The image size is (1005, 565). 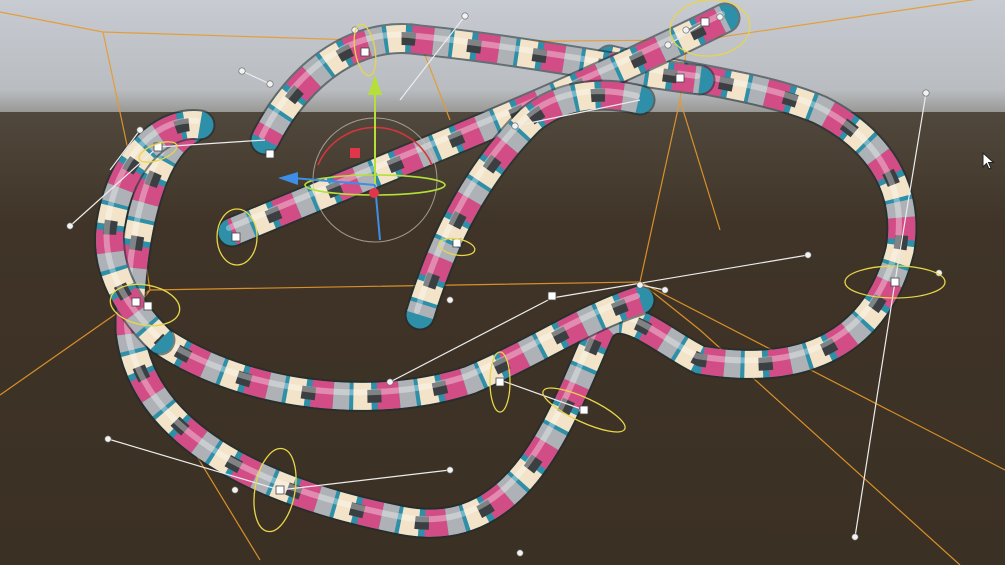 What do you see at coordinates (374, 193) in the screenshot?
I see `gizmo-center` at bounding box center [374, 193].